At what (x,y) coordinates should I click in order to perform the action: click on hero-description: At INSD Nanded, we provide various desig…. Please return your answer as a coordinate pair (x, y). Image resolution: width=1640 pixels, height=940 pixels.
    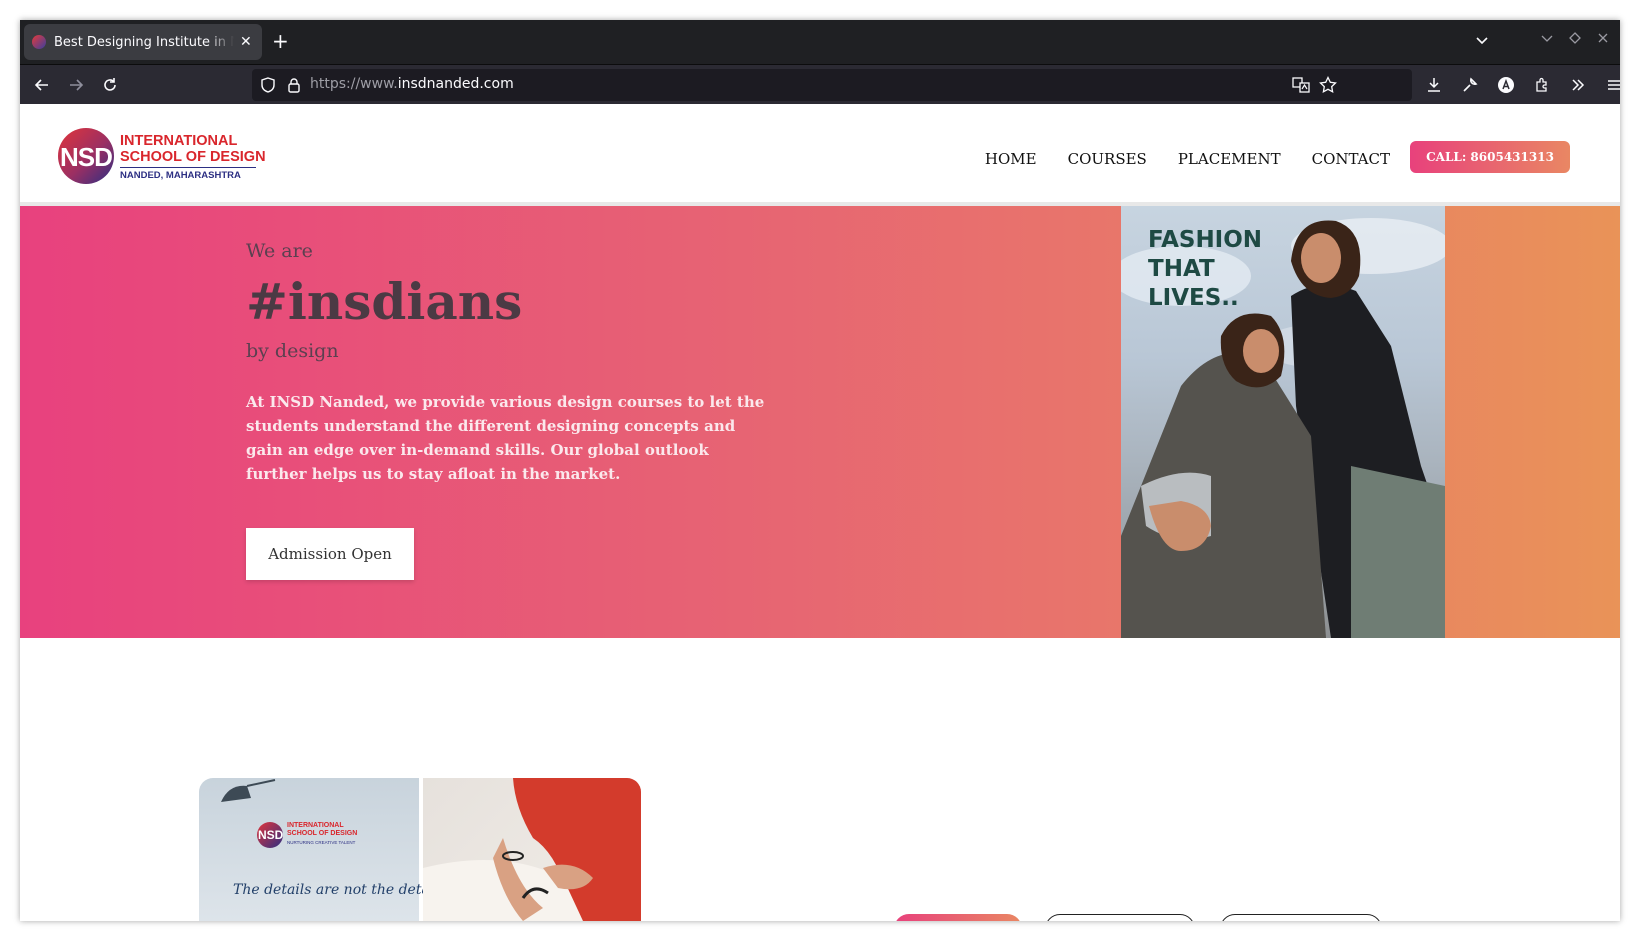
    Looking at the image, I should click on (505, 438).